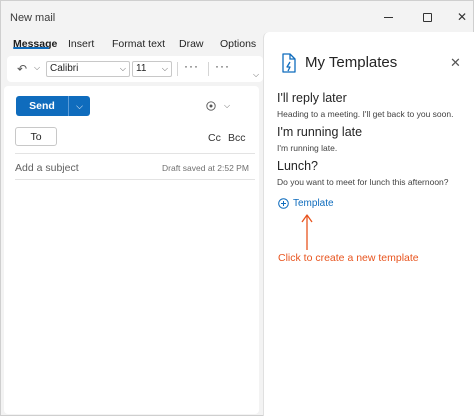 The width and height of the screenshot is (474, 416). What do you see at coordinates (283, 203) in the screenshot?
I see `add-circle-icon` at bounding box center [283, 203].